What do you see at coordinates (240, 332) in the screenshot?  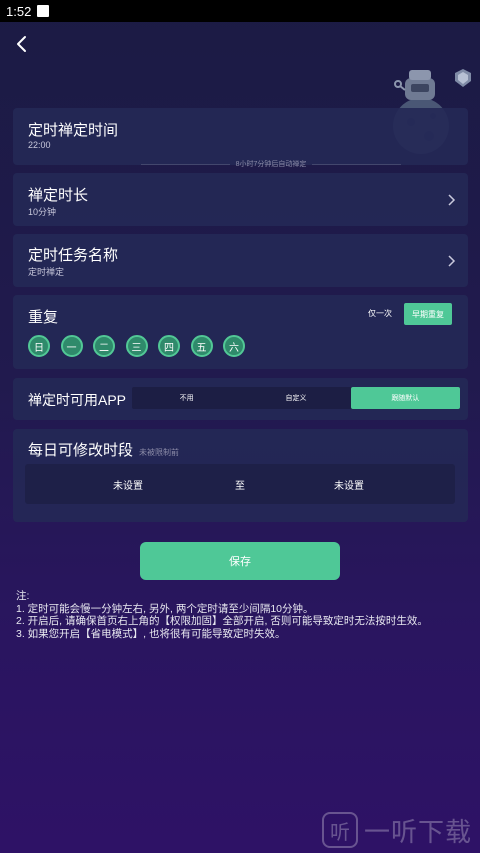 I see `repeat-card: 重复 仅一次 早期重复 日 一 二 三 四 五 六` at bounding box center [240, 332].